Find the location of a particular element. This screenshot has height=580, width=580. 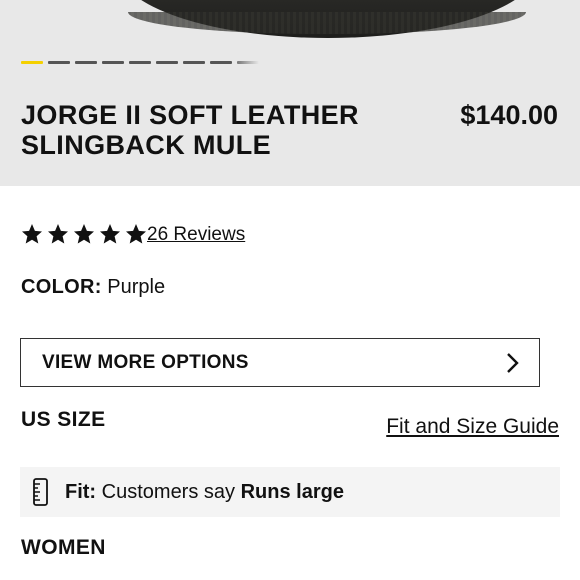

color-value: Purple is located at coordinates (136, 287).